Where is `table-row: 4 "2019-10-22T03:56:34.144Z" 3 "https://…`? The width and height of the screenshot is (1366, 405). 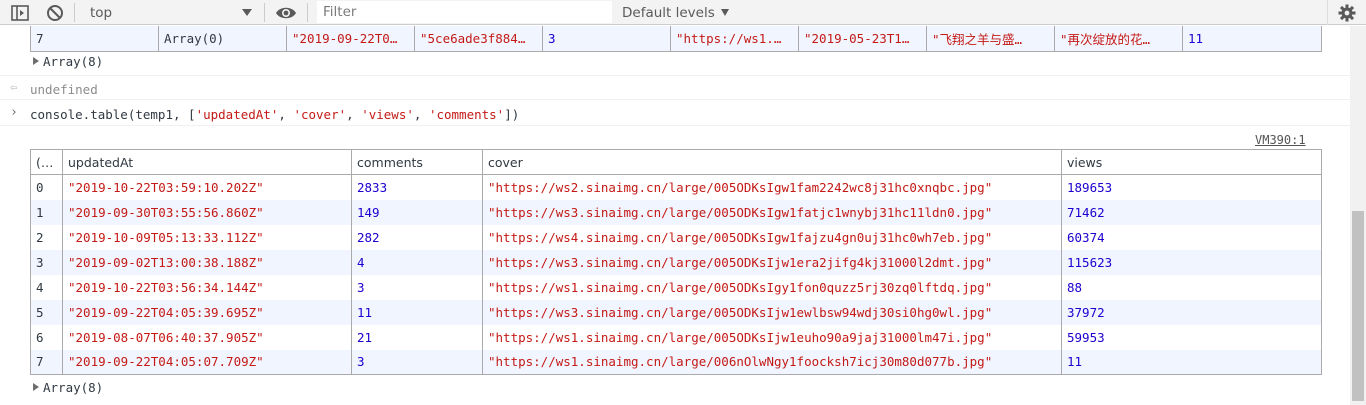
table-row: 4 "2019-10-22T03:56:34.144Z" 3 "https://… is located at coordinates (676, 287).